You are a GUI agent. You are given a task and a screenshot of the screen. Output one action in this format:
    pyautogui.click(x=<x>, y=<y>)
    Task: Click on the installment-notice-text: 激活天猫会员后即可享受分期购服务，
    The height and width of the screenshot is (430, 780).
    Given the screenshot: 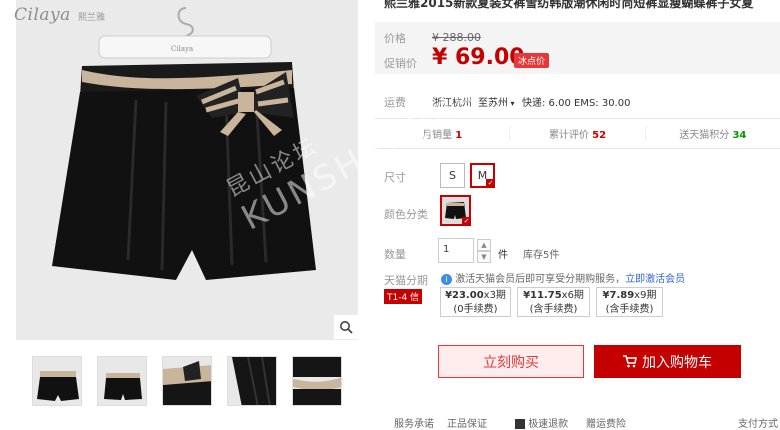 What is the action you would take?
    pyautogui.click(x=540, y=279)
    